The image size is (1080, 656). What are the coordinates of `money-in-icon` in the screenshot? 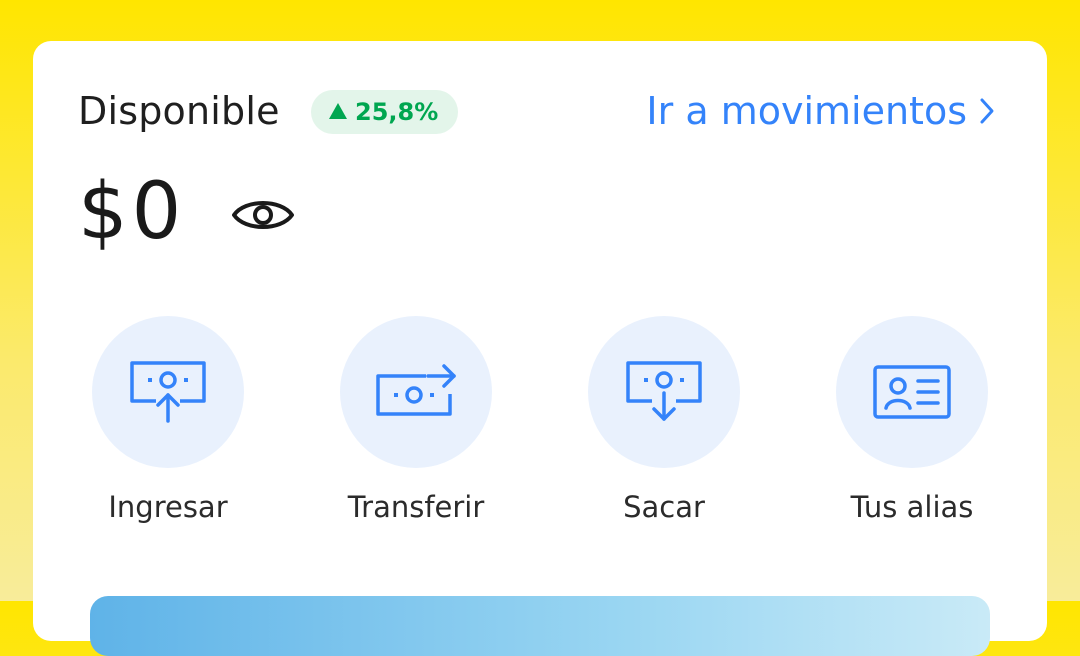 It's located at (168, 392).